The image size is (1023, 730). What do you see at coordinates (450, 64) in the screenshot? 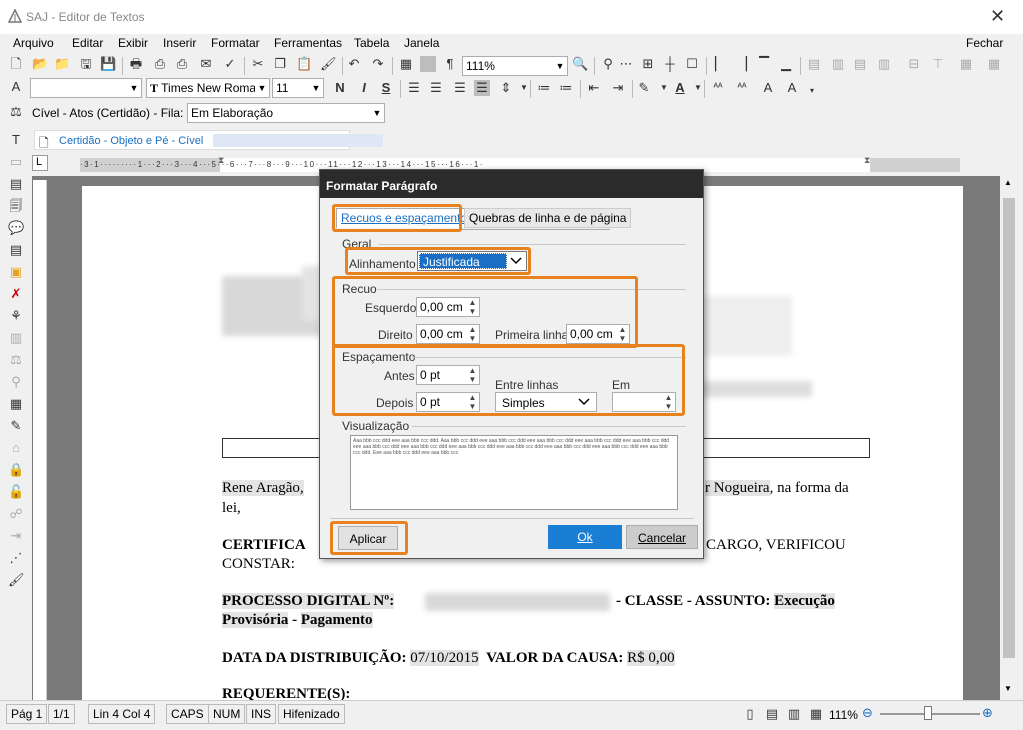
I see `pilcrow-icon: ¶` at bounding box center [450, 64].